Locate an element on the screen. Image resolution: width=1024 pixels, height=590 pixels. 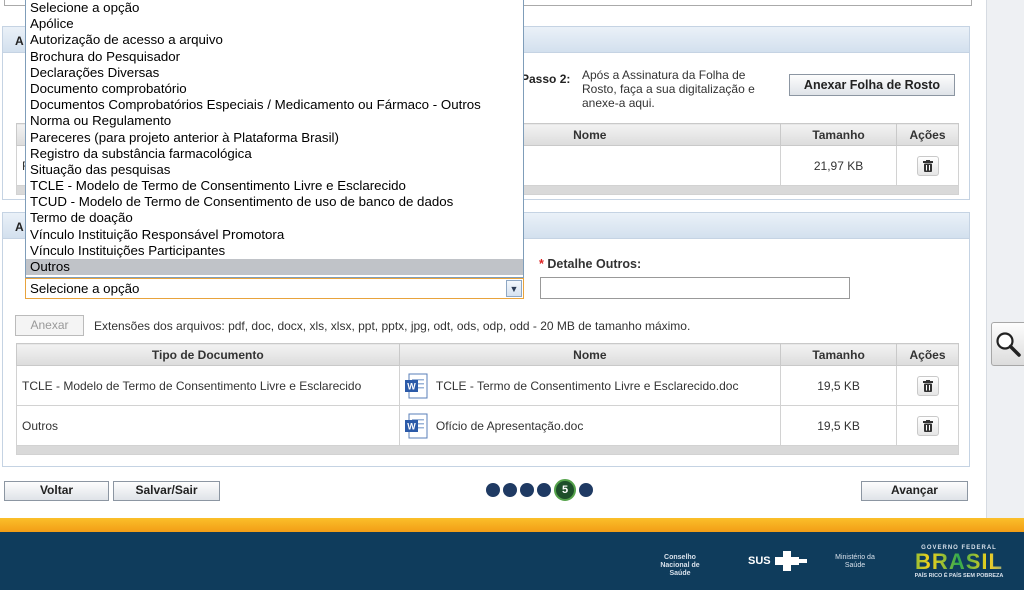
file-link: Ofício de Apresentação.doc is located at coordinates (509, 426).